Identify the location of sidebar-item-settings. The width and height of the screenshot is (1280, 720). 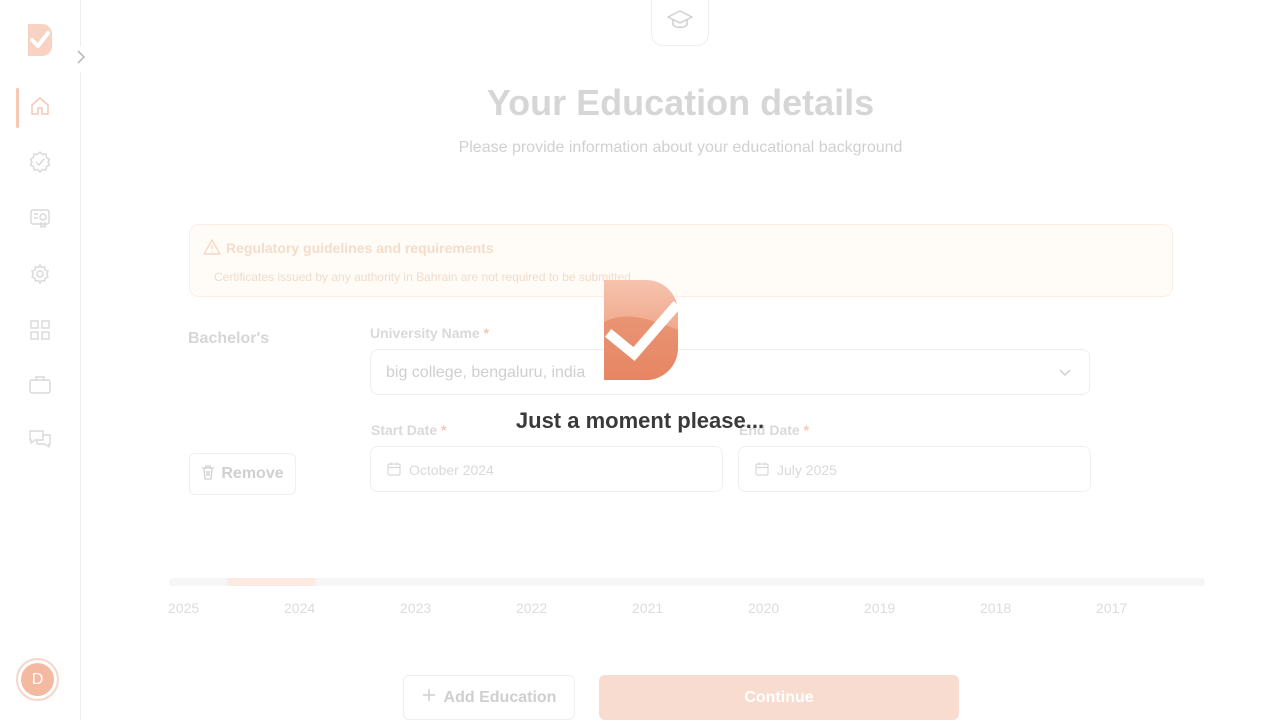
(40, 276).